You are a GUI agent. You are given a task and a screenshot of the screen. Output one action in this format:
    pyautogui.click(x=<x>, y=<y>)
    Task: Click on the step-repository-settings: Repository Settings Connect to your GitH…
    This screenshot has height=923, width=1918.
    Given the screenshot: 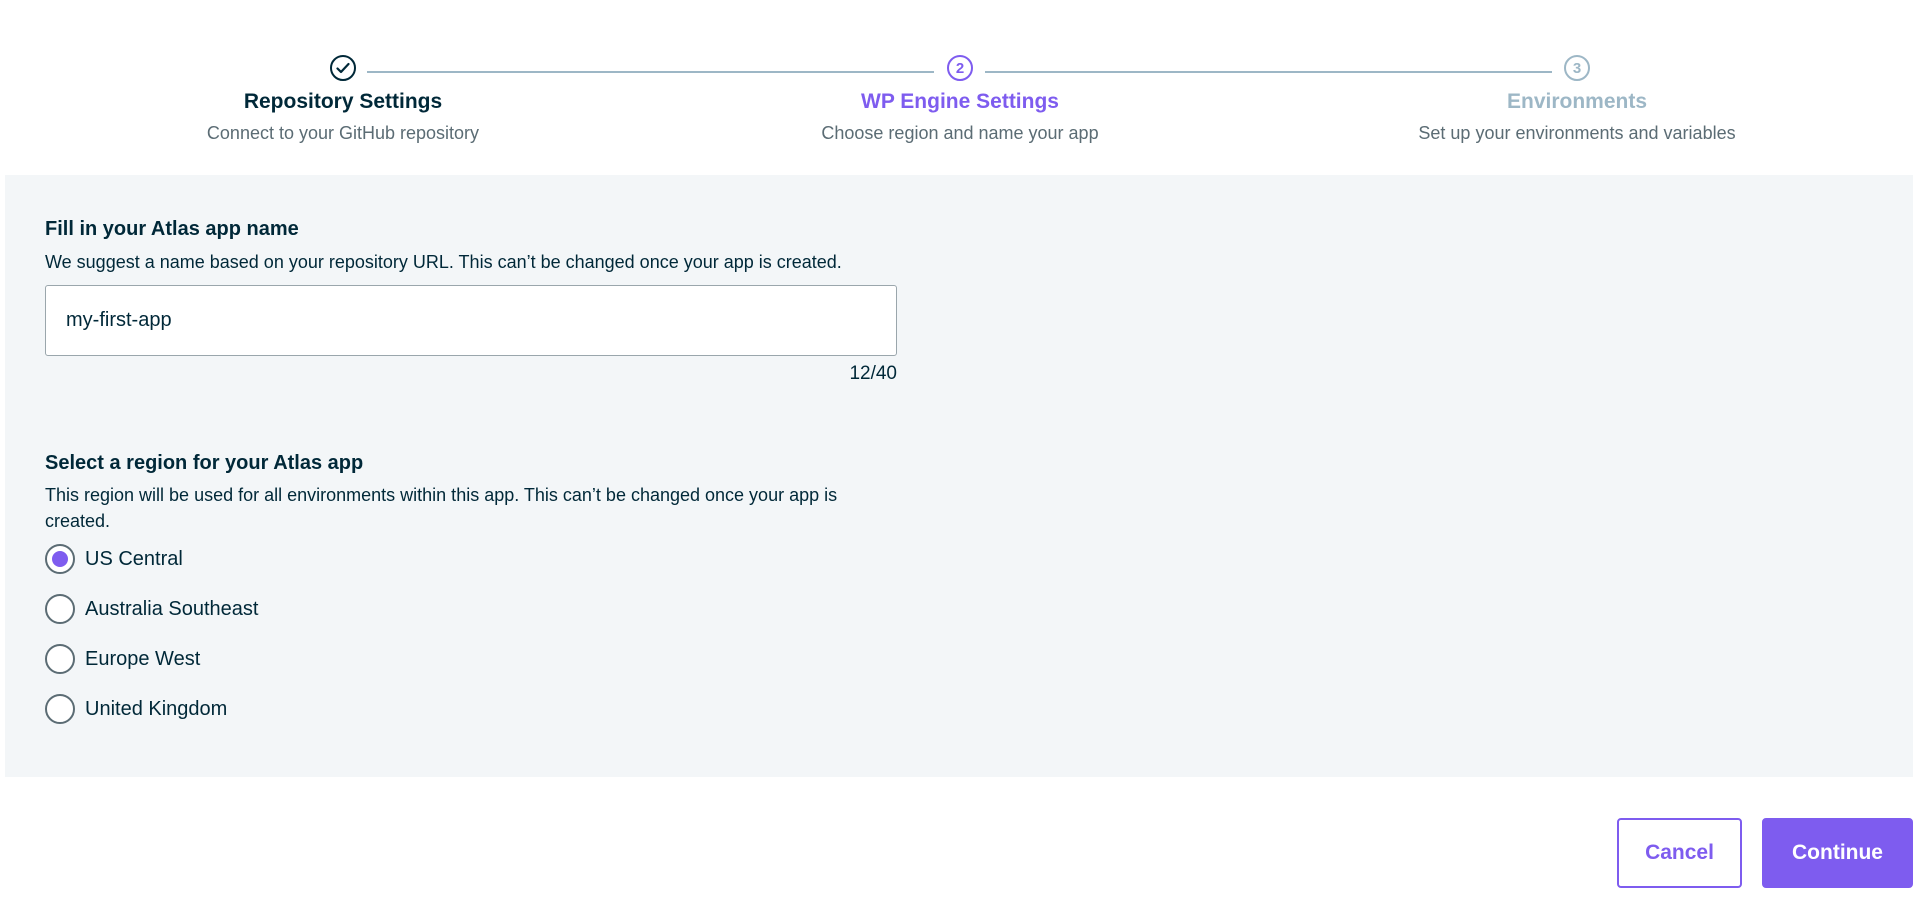 What is the action you would take?
    pyautogui.click(x=343, y=101)
    